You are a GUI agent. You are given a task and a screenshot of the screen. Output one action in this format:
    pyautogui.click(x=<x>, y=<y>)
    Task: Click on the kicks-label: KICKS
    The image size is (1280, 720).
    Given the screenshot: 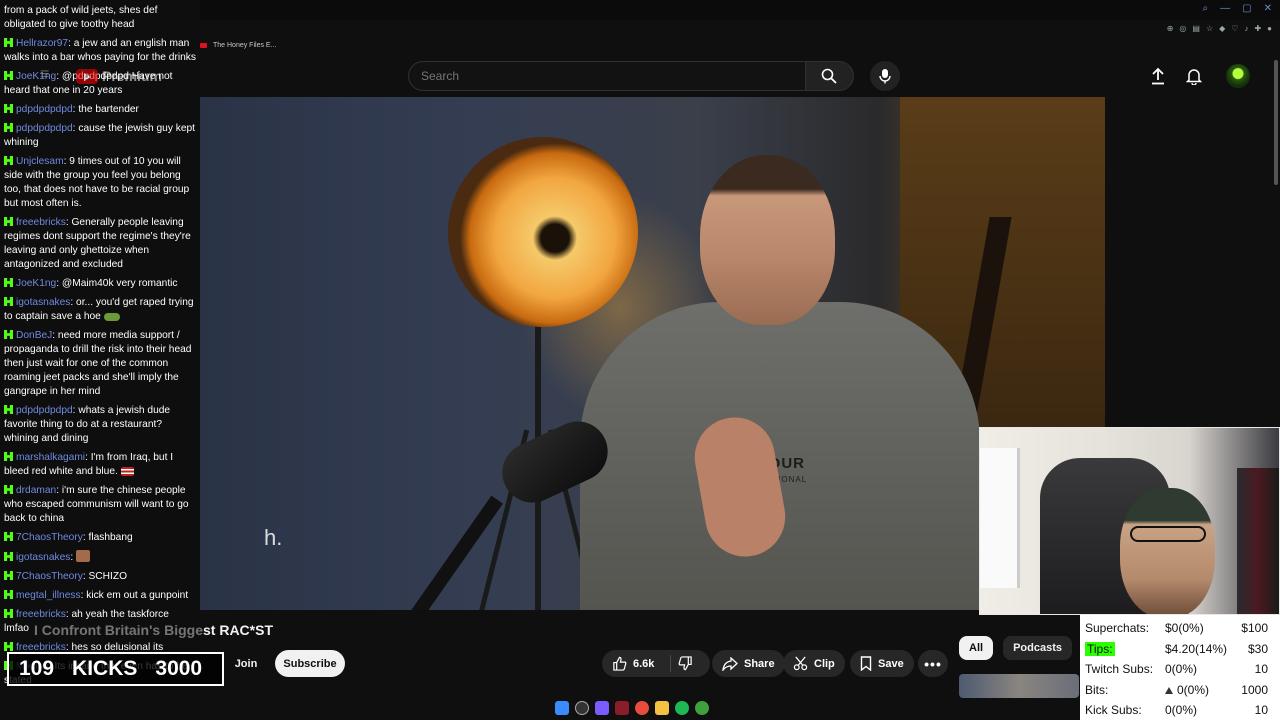 What is the action you would take?
    pyautogui.click(x=105, y=668)
    